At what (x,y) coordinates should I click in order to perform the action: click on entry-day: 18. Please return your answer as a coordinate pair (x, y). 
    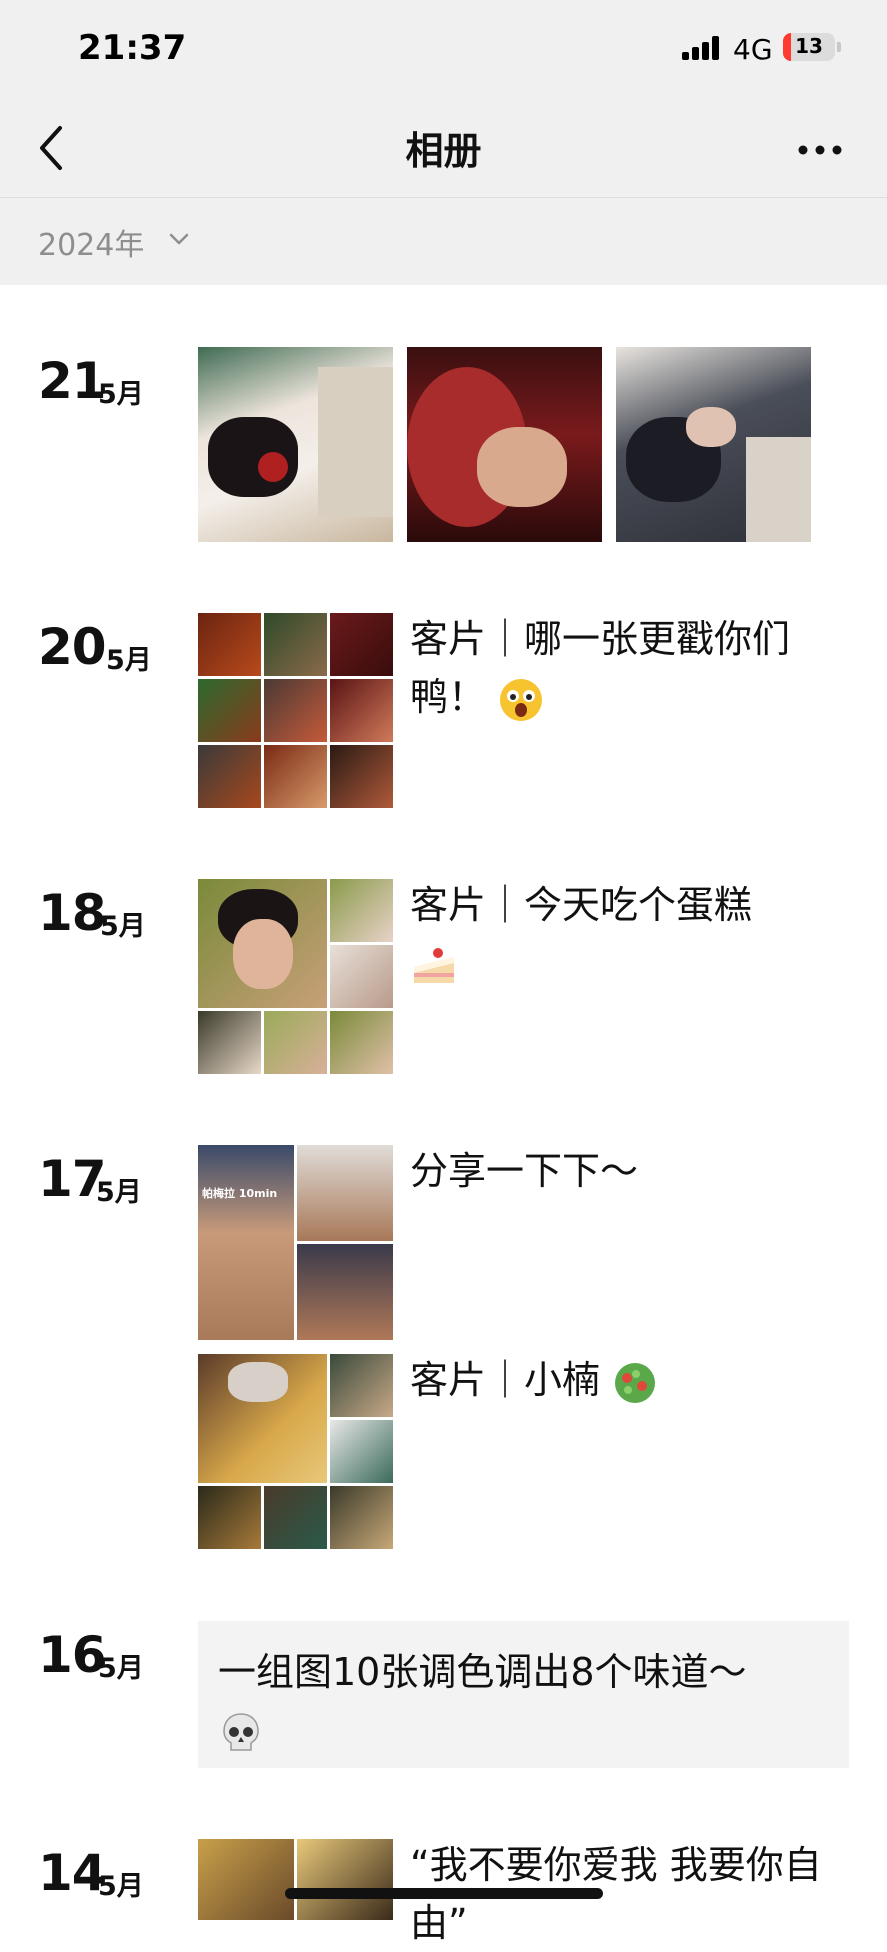
    Looking at the image, I should click on (72, 913).